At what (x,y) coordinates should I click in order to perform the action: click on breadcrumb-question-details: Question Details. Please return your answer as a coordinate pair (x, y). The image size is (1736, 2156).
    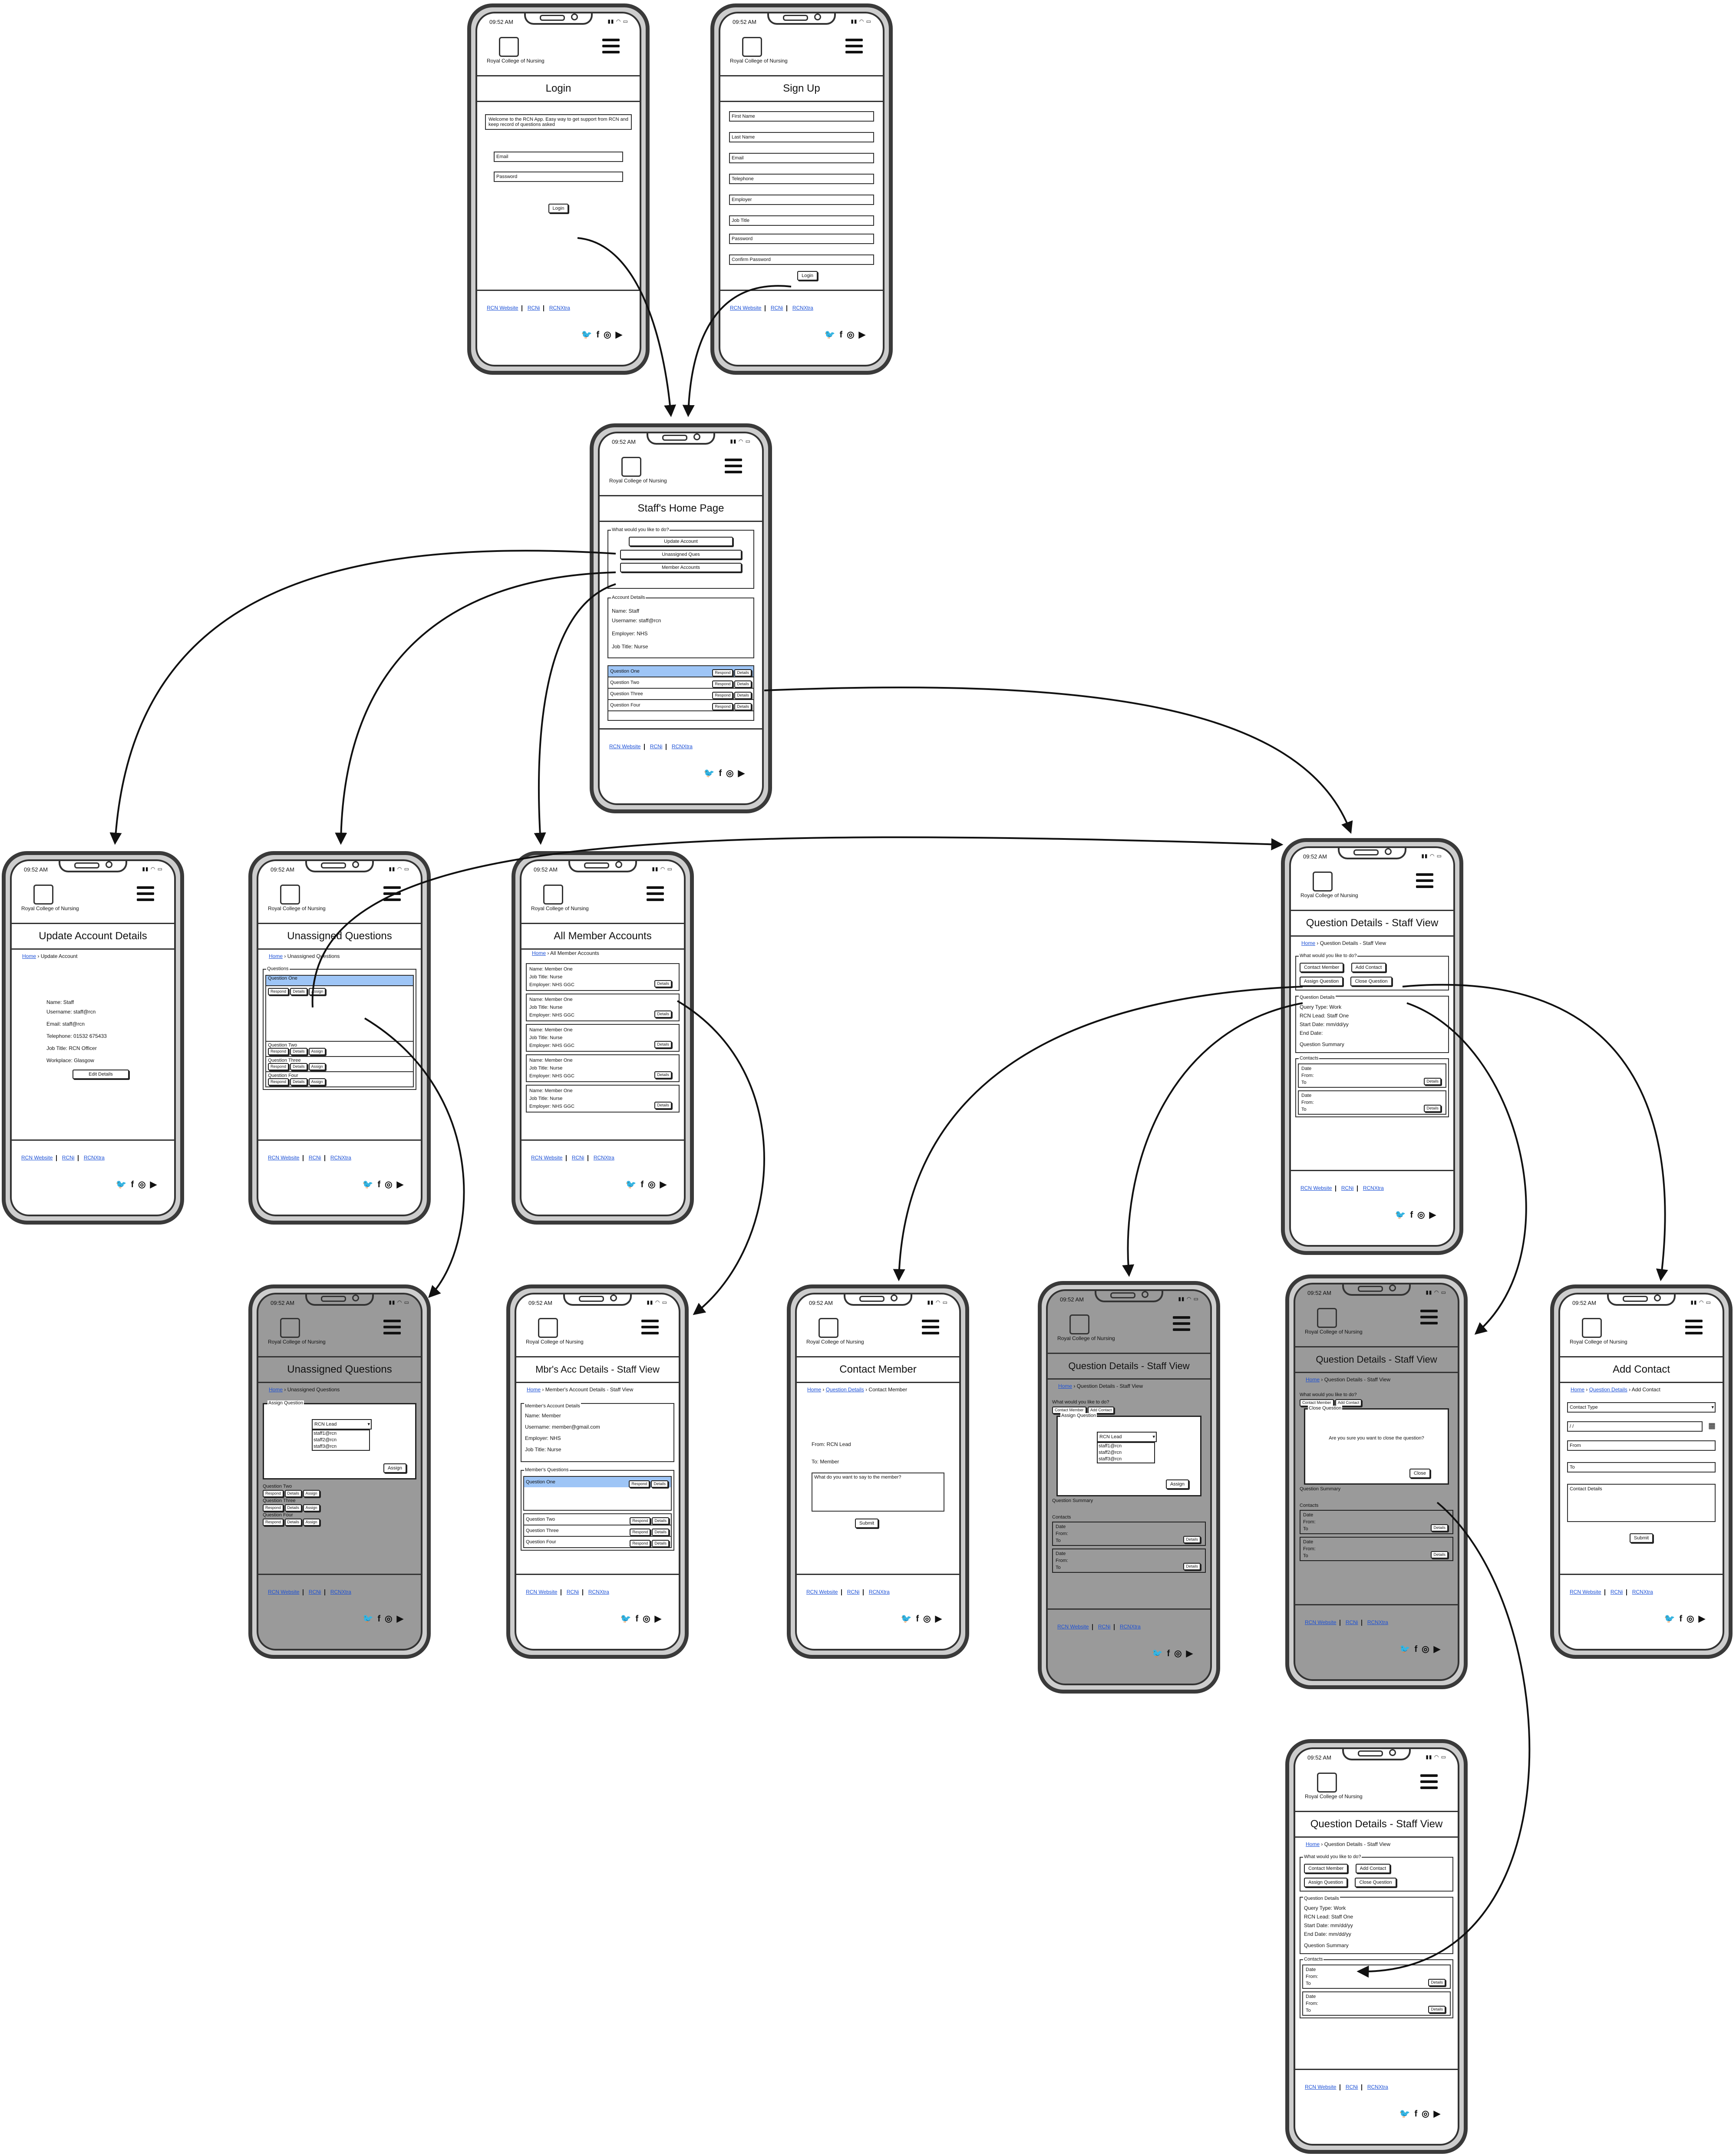
    Looking at the image, I should click on (1608, 1390).